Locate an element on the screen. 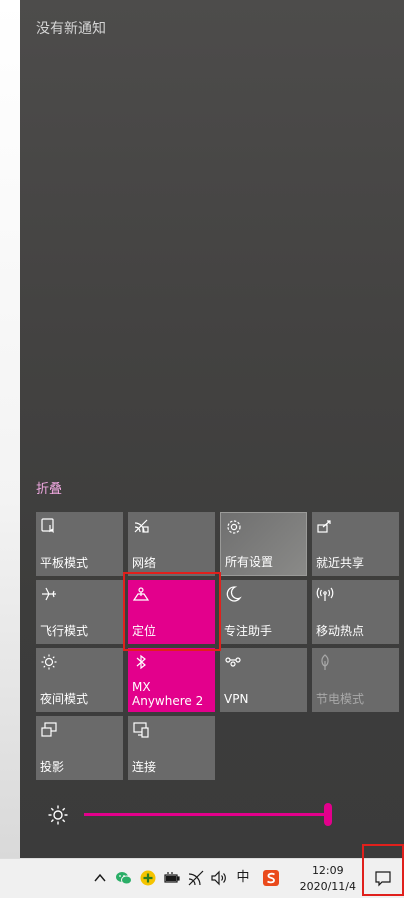 This screenshot has height=898, width=404. clock-time: 12:09 is located at coordinates (327, 870).